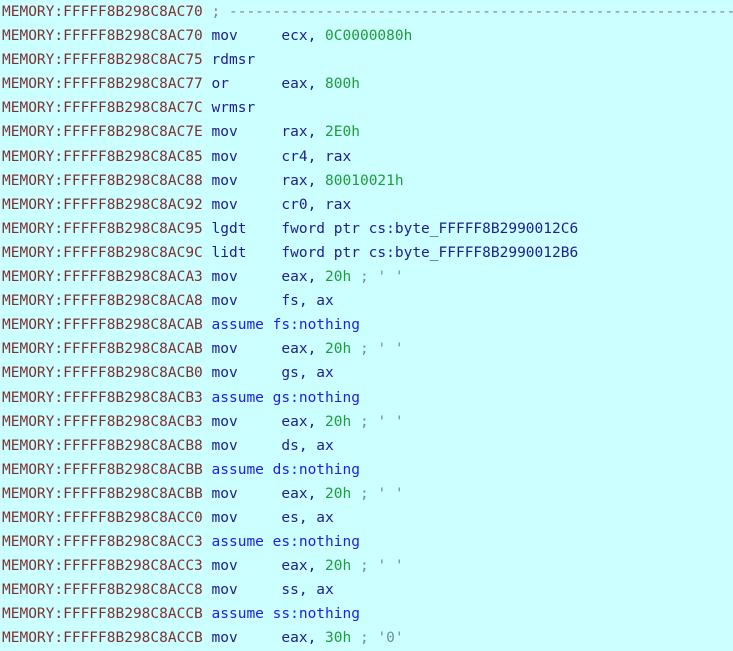  Describe the element at coordinates (342, 84) in the screenshot. I see `numeric-constant: 800h` at that location.